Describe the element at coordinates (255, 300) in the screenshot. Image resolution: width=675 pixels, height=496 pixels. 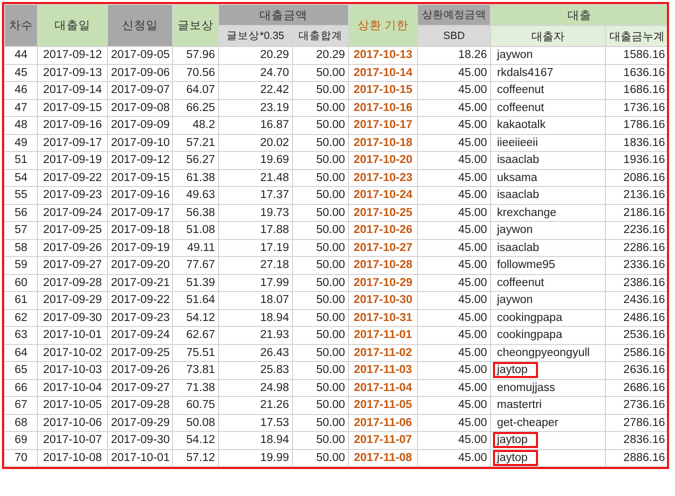
I see `table-cell: 18.07` at that location.